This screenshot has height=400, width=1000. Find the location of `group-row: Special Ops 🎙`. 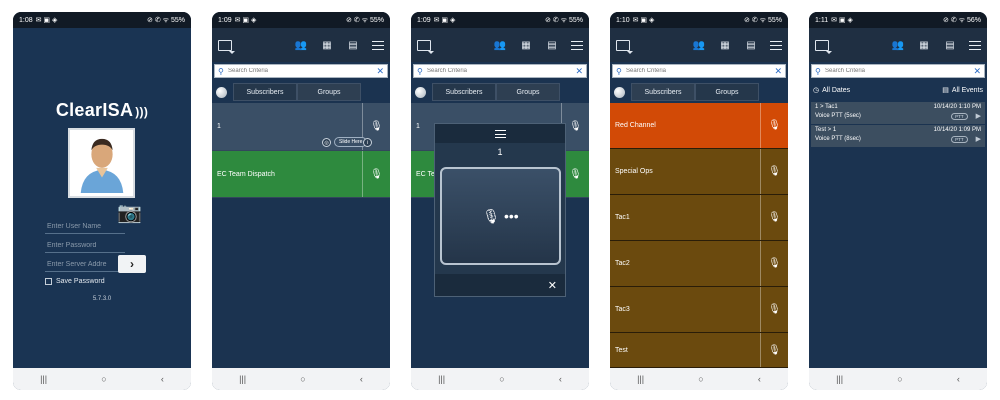

group-row: Special Ops 🎙 is located at coordinates (699, 172).